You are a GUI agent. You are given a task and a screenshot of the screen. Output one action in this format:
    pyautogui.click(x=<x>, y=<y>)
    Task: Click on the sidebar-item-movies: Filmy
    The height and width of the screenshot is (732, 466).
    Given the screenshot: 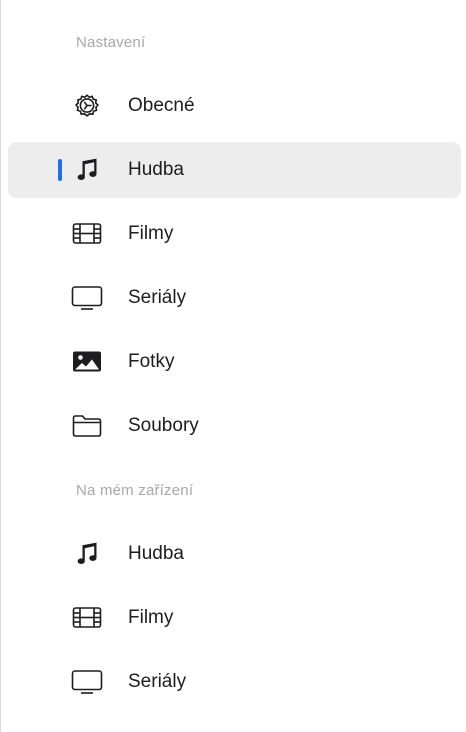 What is the action you would take?
    pyautogui.click(x=234, y=234)
    